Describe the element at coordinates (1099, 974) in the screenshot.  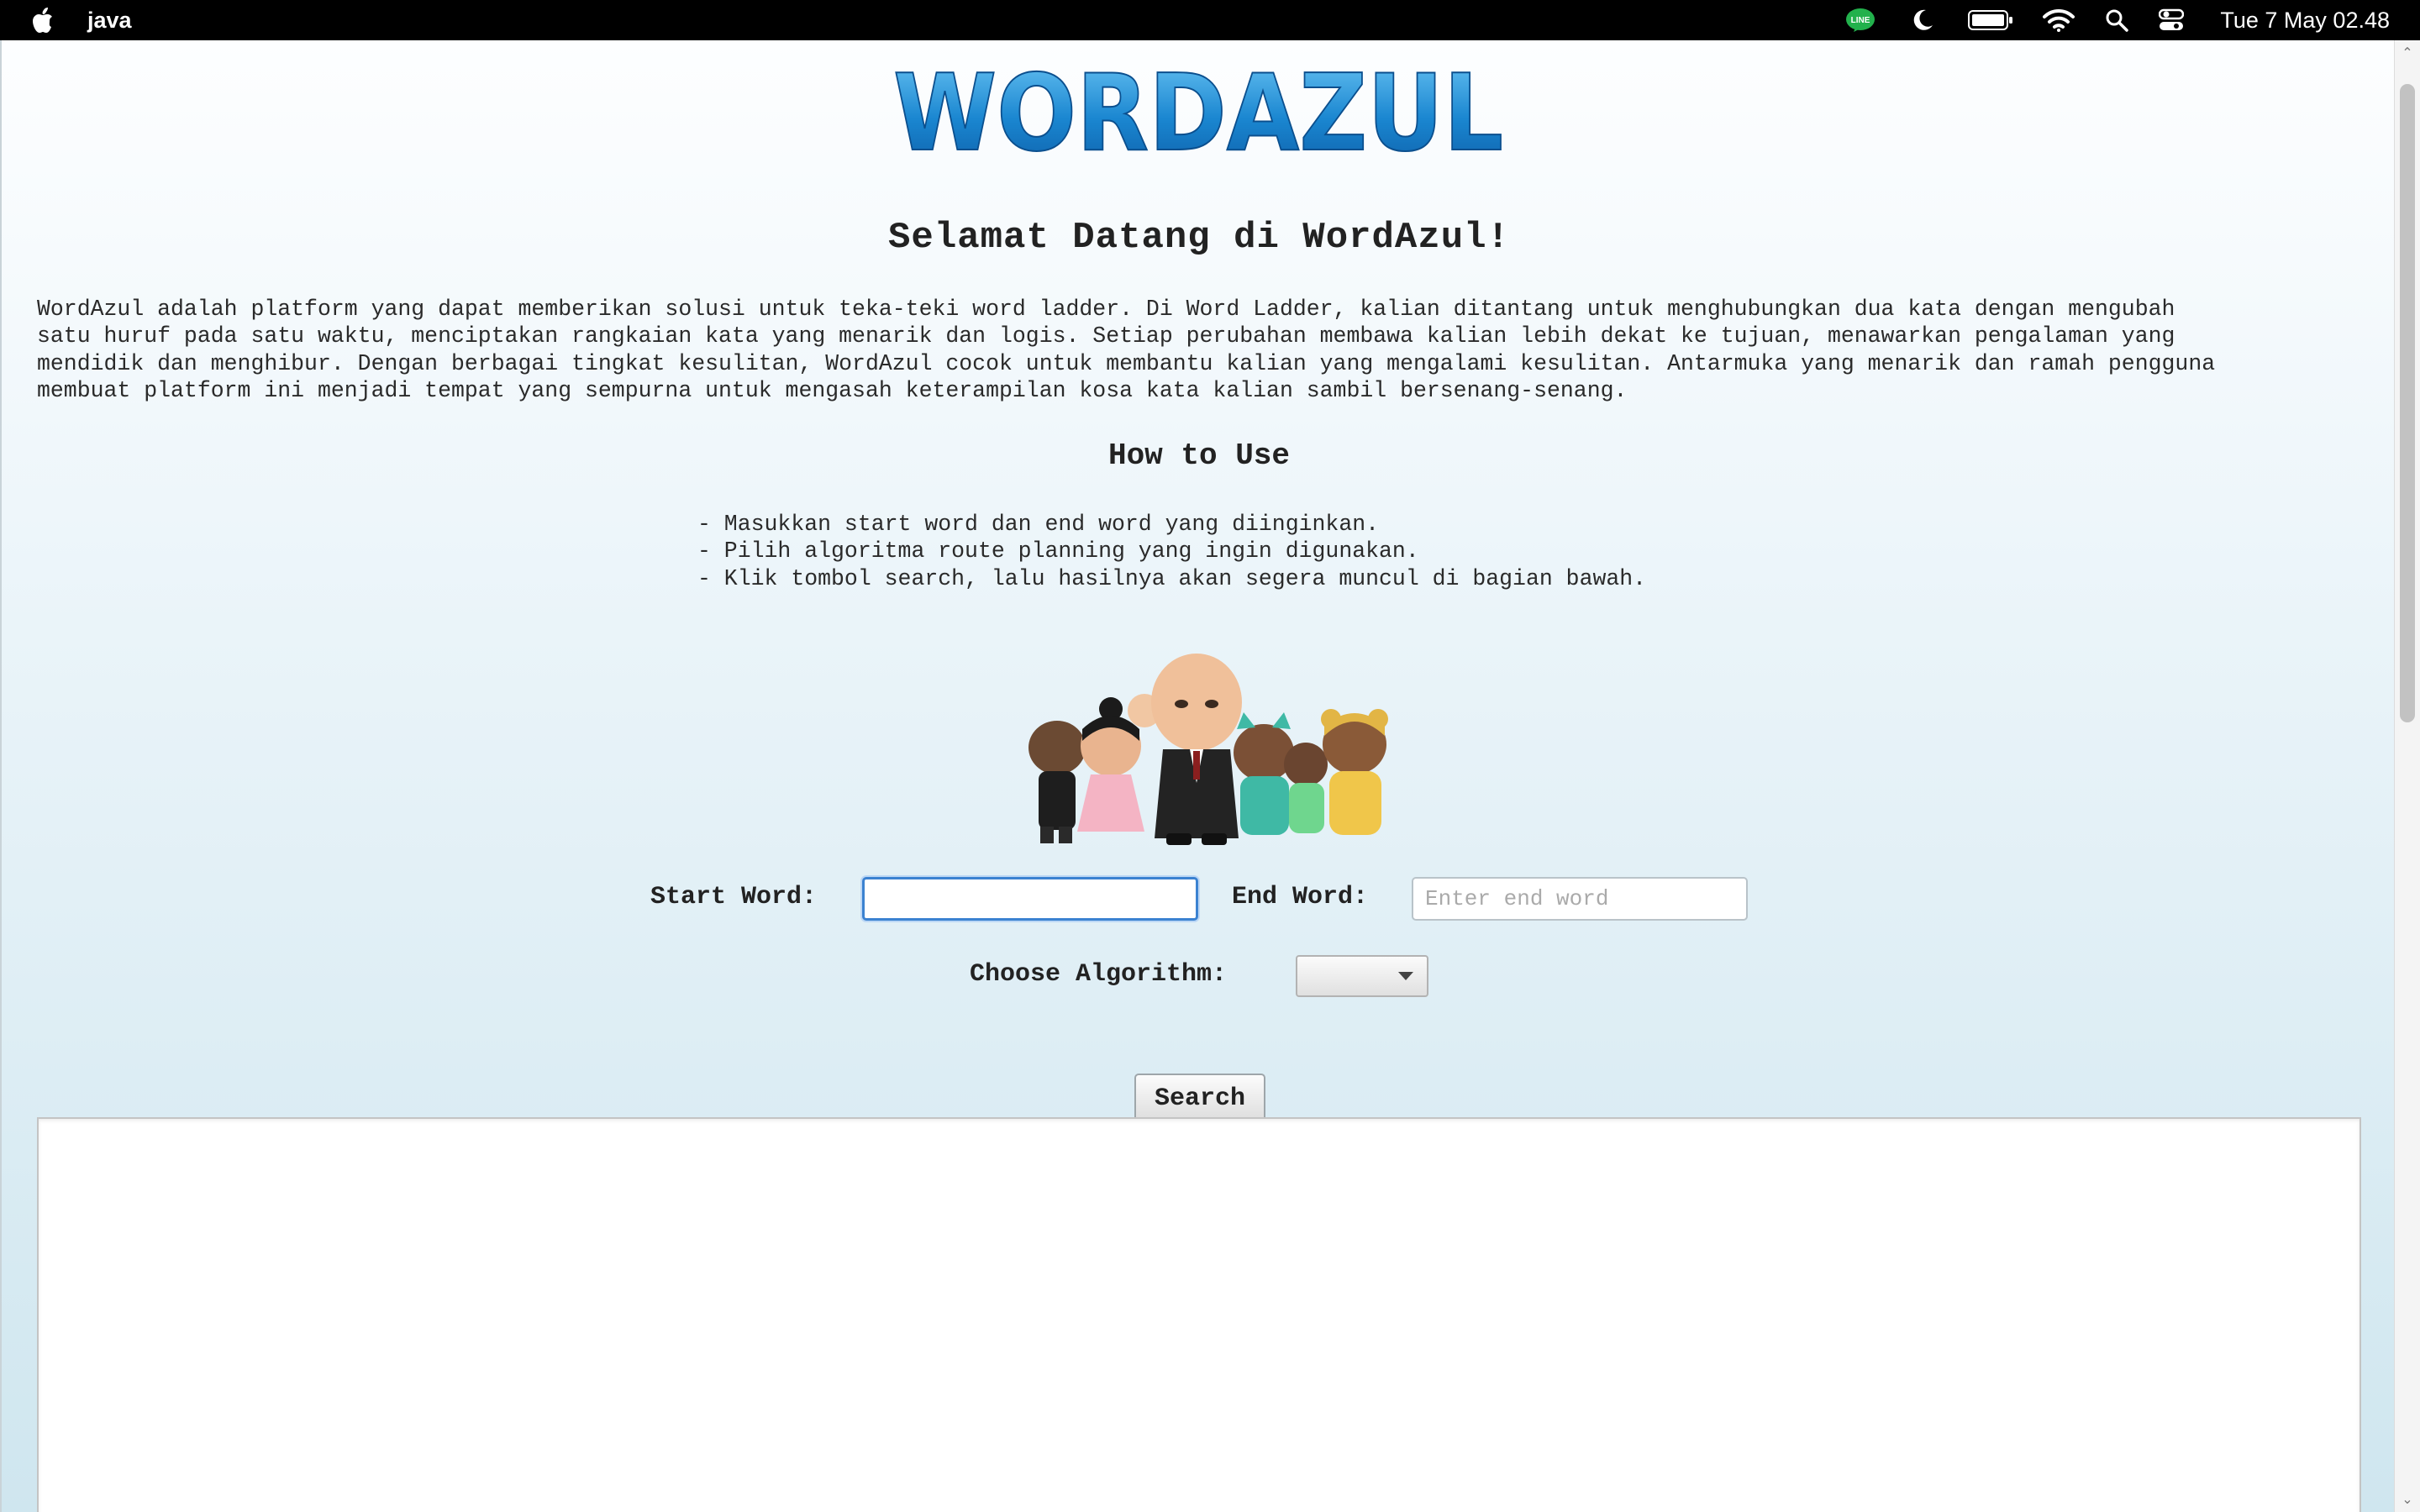
I see `choose-algorithm-label: Choose Algorithm:` at that location.